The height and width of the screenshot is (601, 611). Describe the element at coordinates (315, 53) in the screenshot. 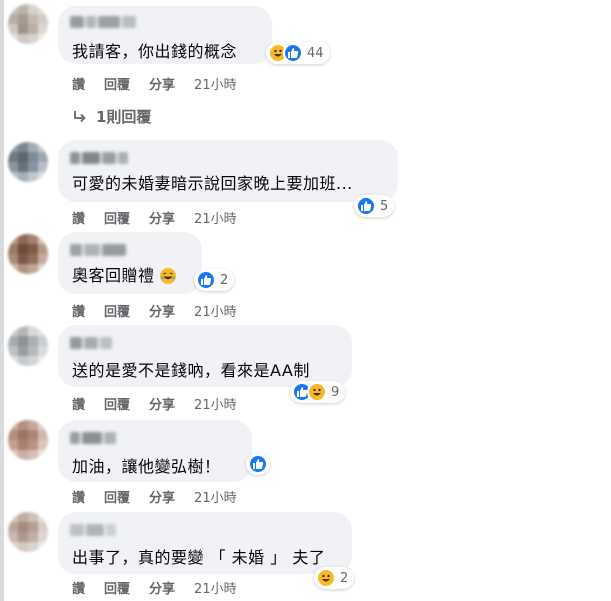

I see `reaction-count: 44` at that location.